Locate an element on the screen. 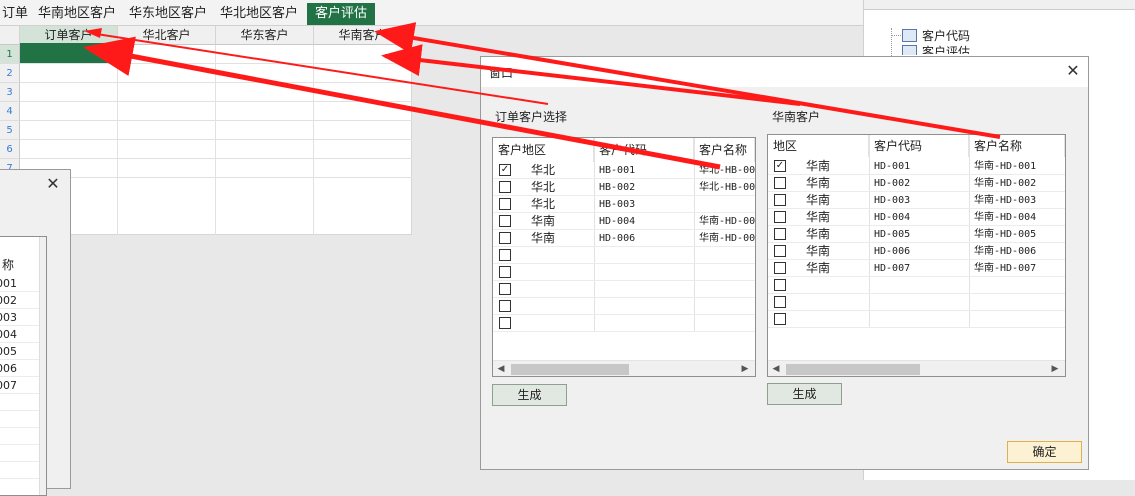  arrow-line is located at coordinates (591, 75).